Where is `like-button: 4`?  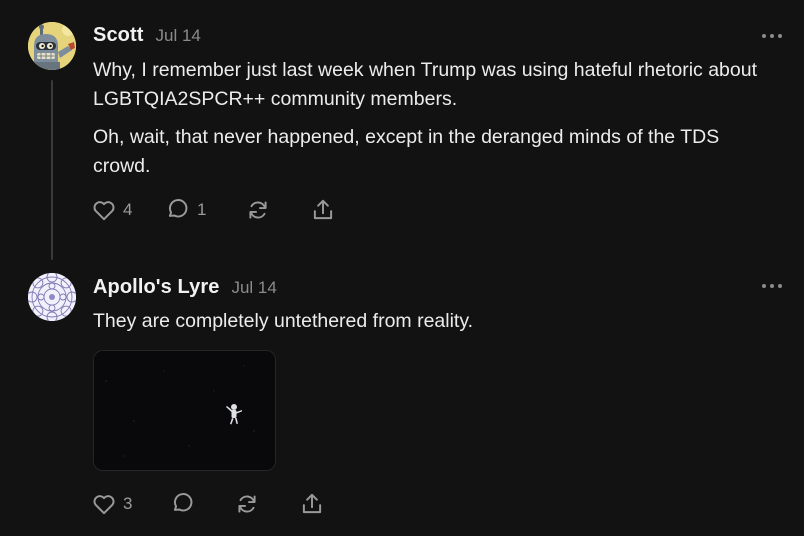 like-button: 4 is located at coordinates (111, 210).